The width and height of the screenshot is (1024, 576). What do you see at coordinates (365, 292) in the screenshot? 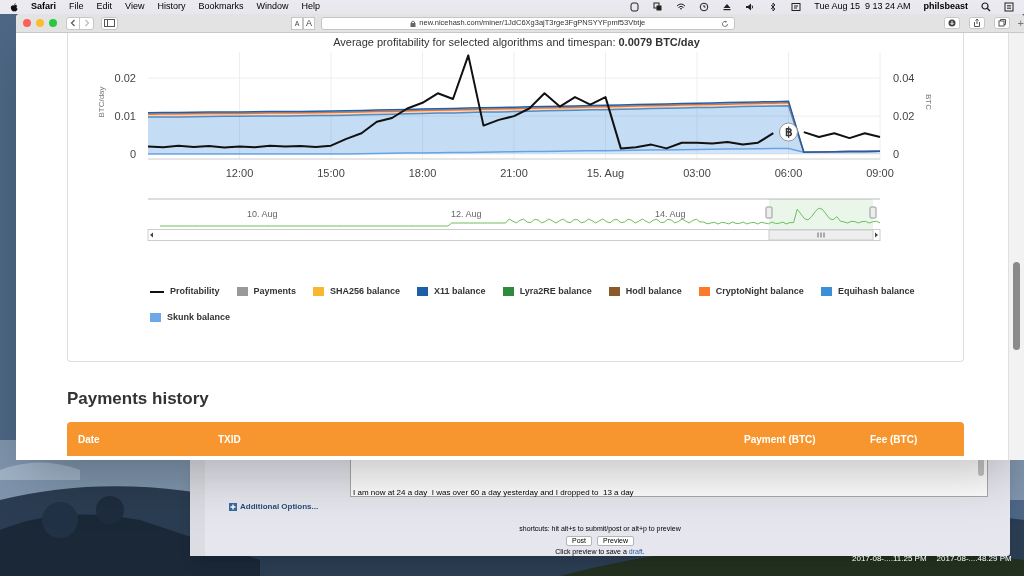
I see `legend-label: SHA256 balance` at bounding box center [365, 292].